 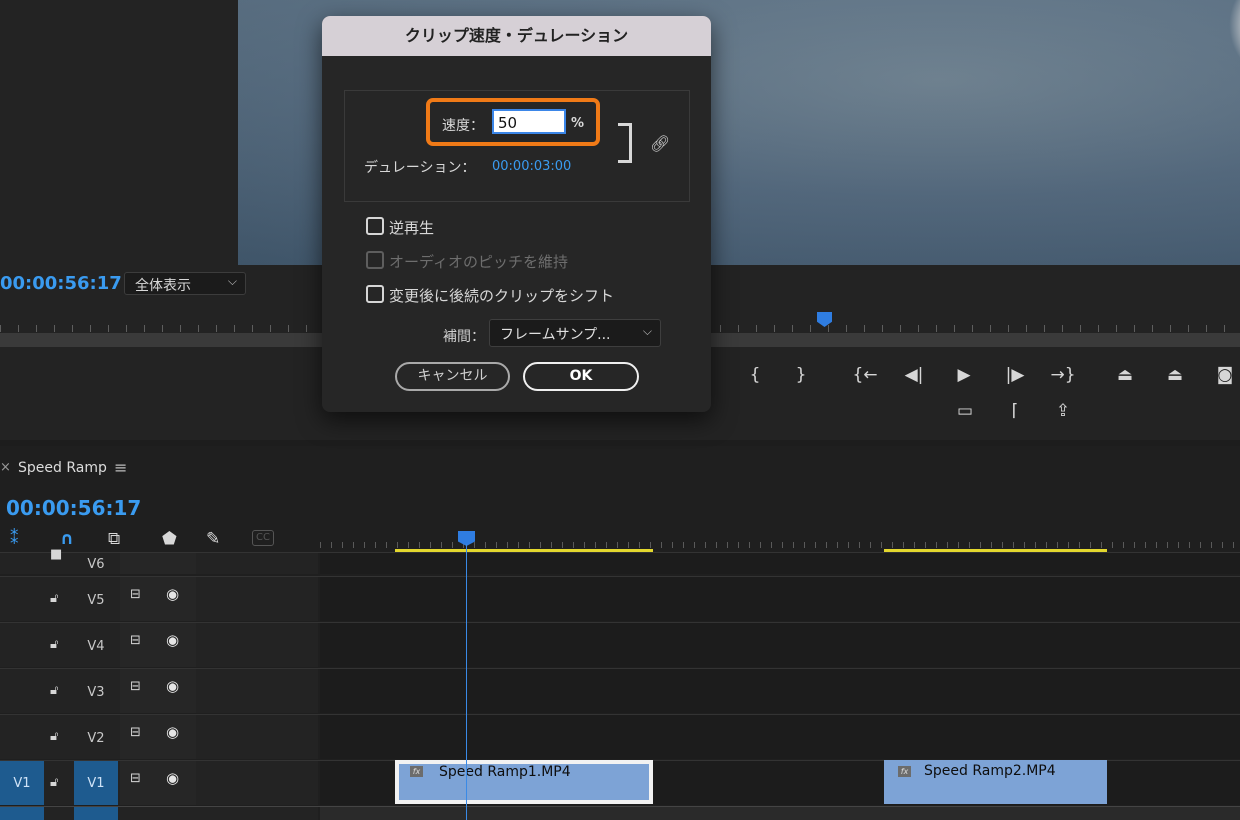 I want to click on maintain-pitch-label: オーディオのピッチを維持, so click(x=478, y=262).